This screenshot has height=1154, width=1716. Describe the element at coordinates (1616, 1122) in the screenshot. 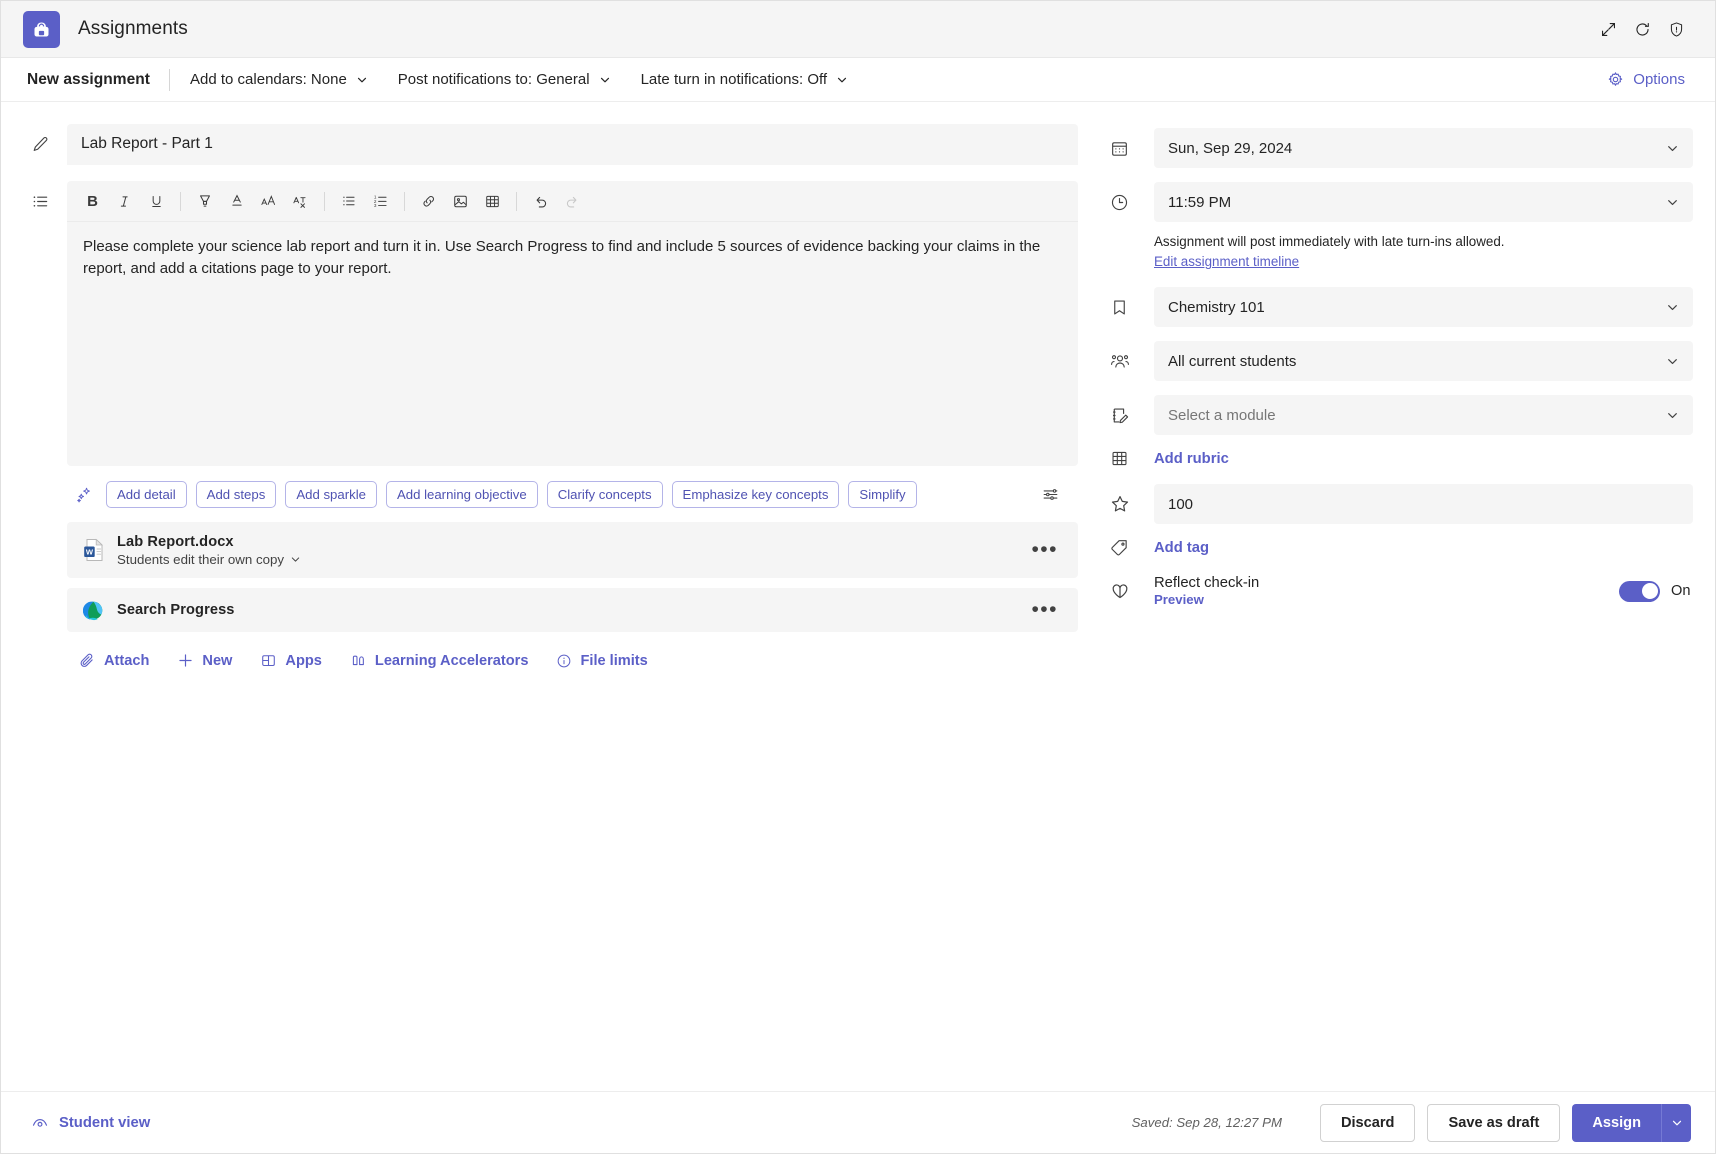

I see `assign-button: Assign` at that location.